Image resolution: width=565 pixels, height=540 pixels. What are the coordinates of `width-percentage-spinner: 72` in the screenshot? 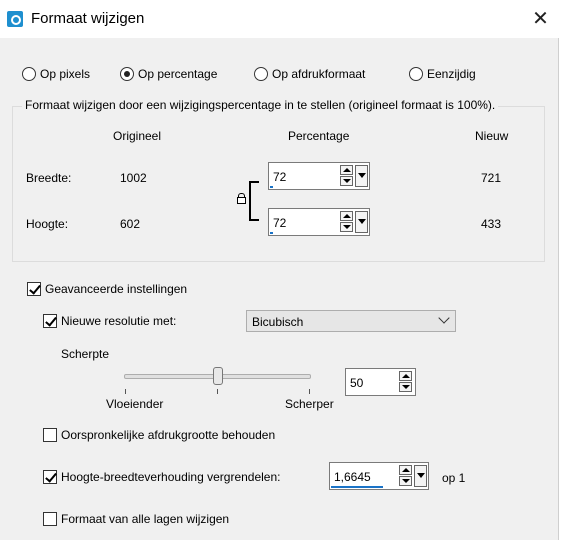 It's located at (319, 176).